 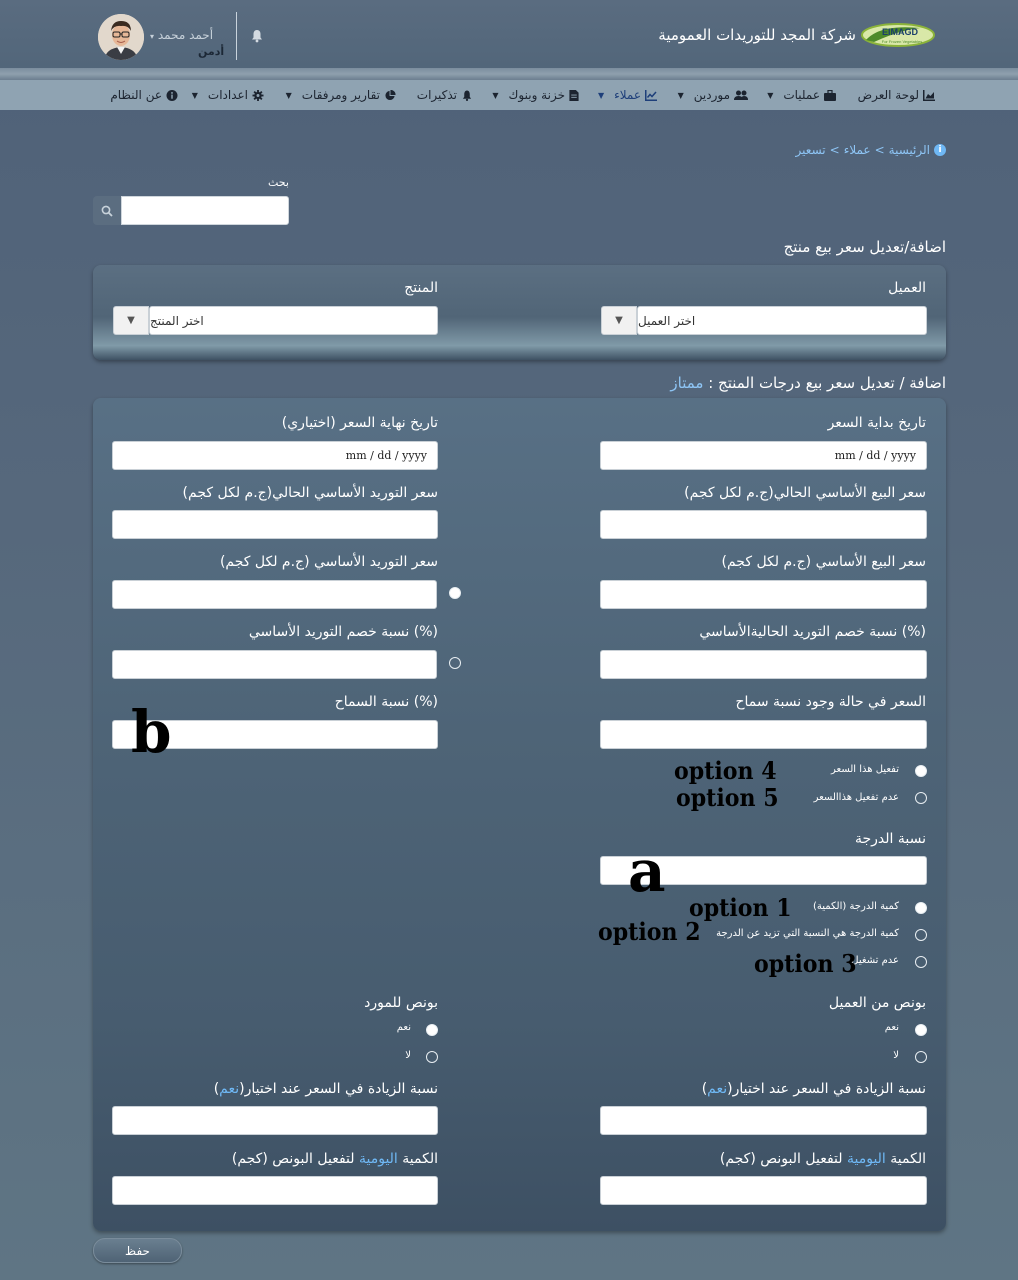 What do you see at coordinates (757, 35) in the screenshot?
I see `company-name: شركة المجد للتوريدات العمومية` at bounding box center [757, 35].